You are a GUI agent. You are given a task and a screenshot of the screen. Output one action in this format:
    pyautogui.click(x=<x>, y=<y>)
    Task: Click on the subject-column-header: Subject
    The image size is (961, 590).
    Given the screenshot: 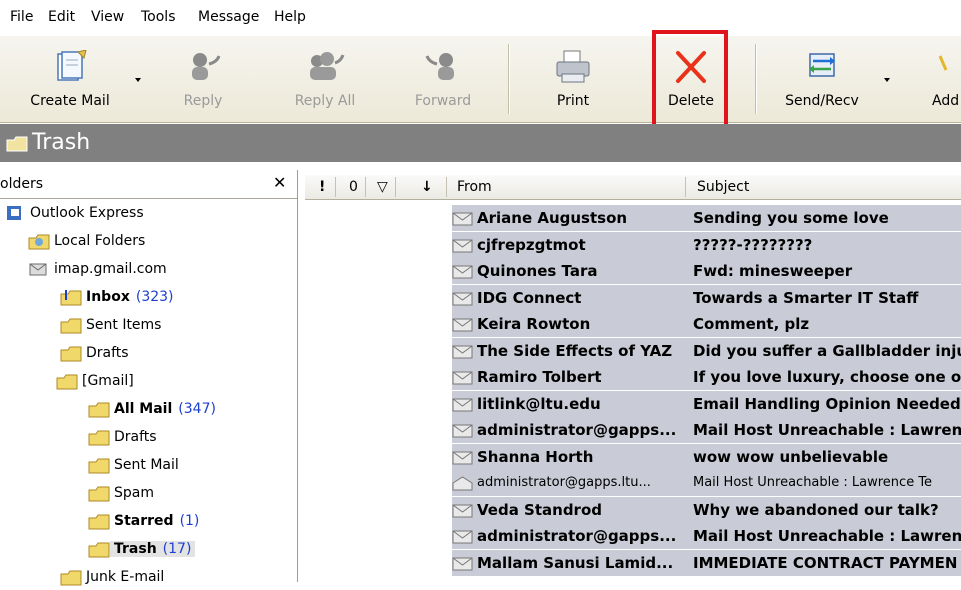 What is the action you would take?
    pyautogui.click(x=723, y=187)
    